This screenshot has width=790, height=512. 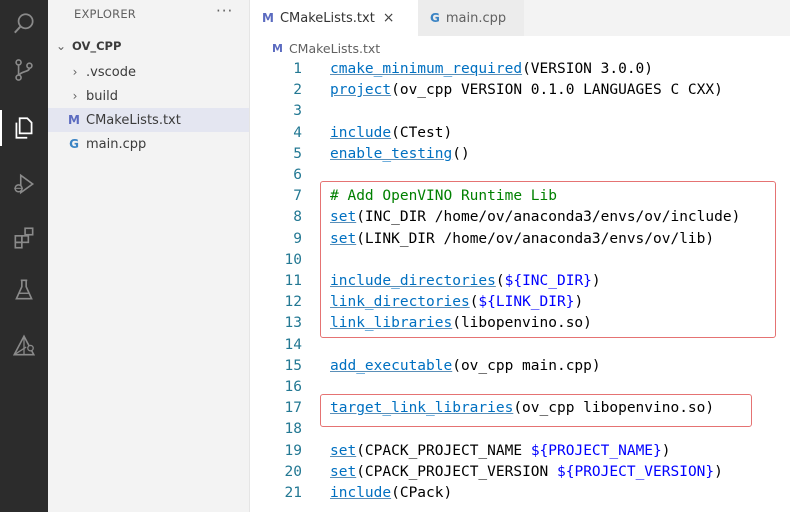 What do you see at coordinates (520, 493) in the screenshot?
I see `code-line: 21 include(CPack)` at bounding box center [520, 493].